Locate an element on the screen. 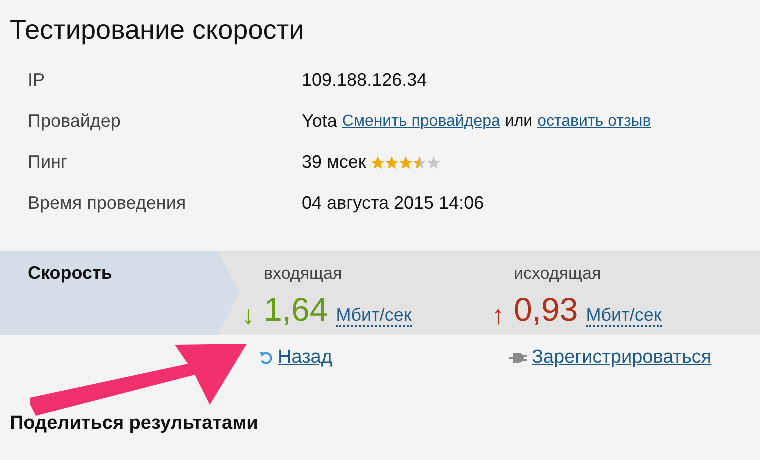  page-title: Тестирование скорости is located at coordinates (157, 30).